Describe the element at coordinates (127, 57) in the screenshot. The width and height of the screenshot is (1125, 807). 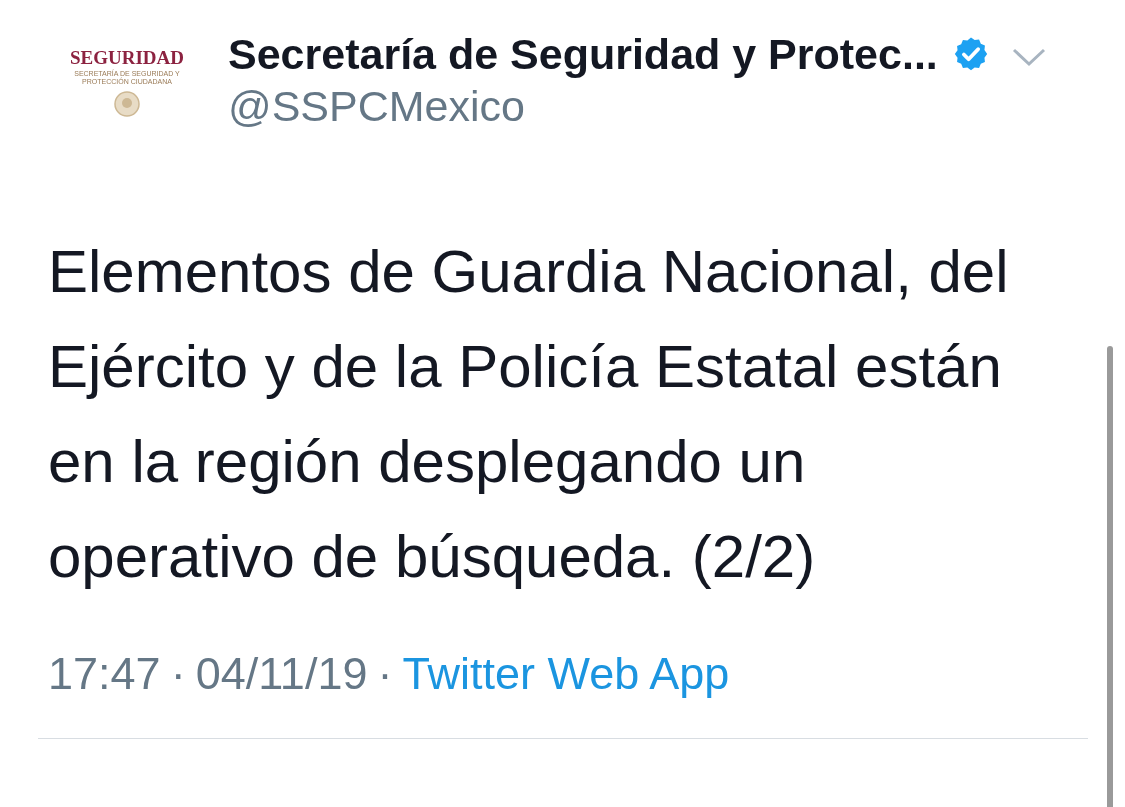
I see `logo-title: SEGURIDAD` at that location.